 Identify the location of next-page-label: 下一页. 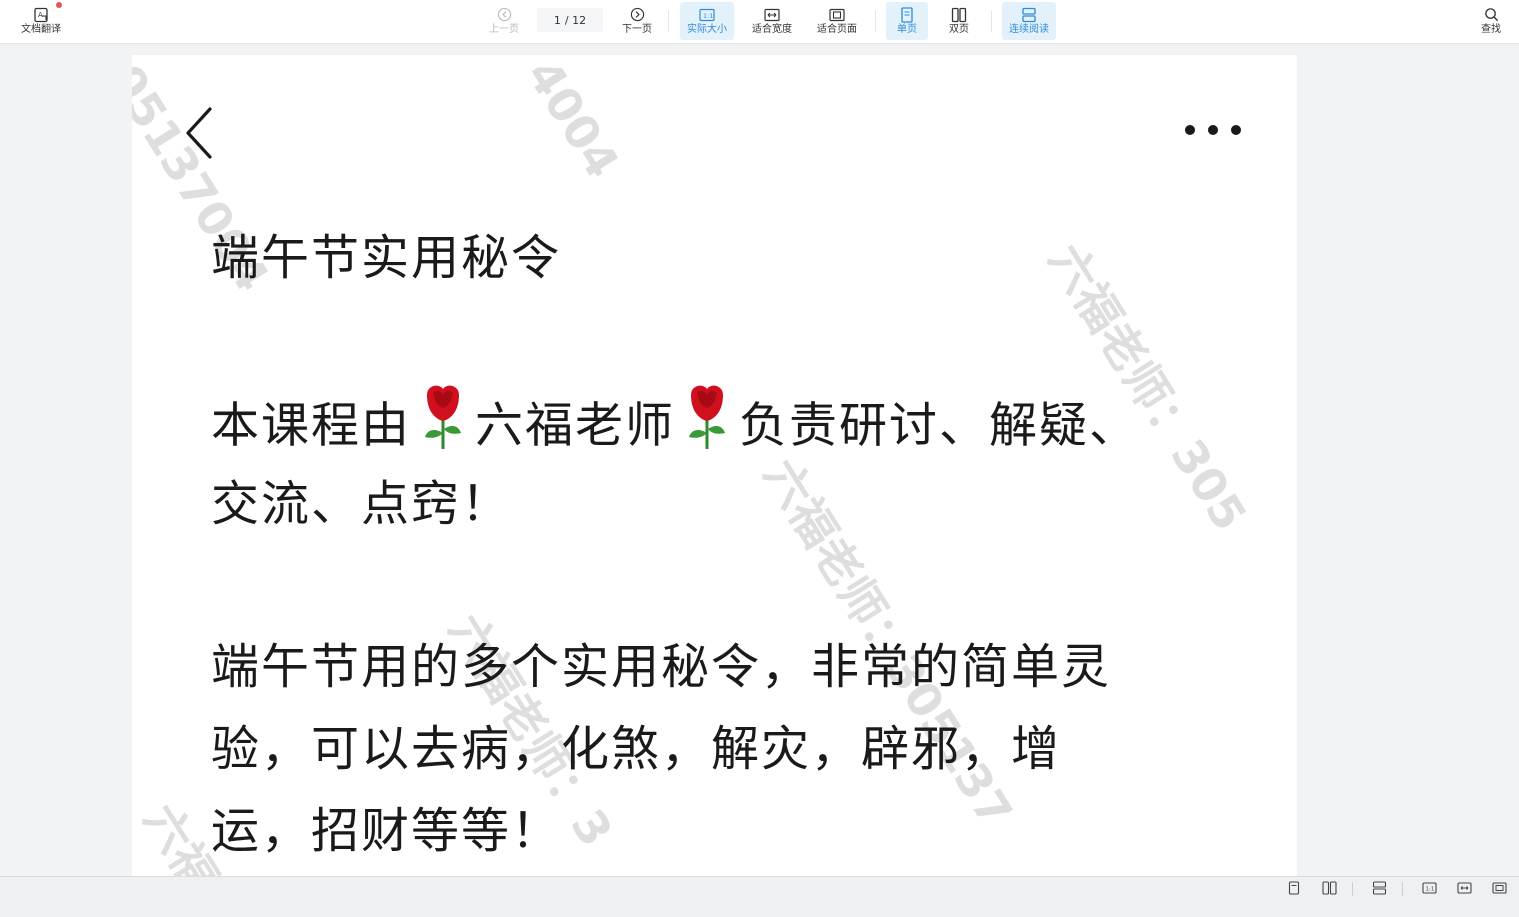
(637, 29).